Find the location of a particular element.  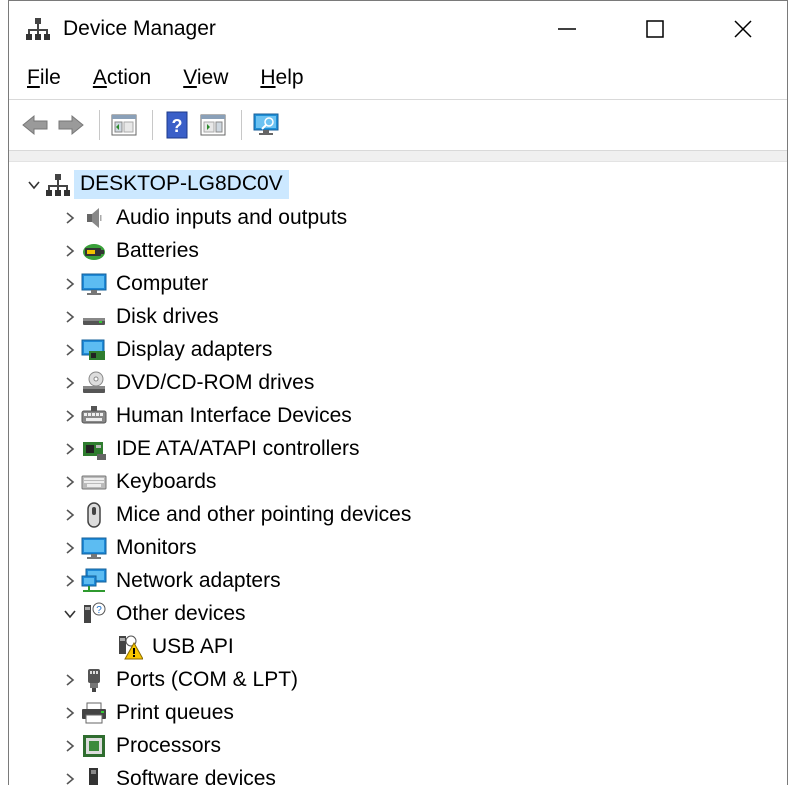

tree-item-network-adapters: Network adapters is located at coordinates (398, 580).